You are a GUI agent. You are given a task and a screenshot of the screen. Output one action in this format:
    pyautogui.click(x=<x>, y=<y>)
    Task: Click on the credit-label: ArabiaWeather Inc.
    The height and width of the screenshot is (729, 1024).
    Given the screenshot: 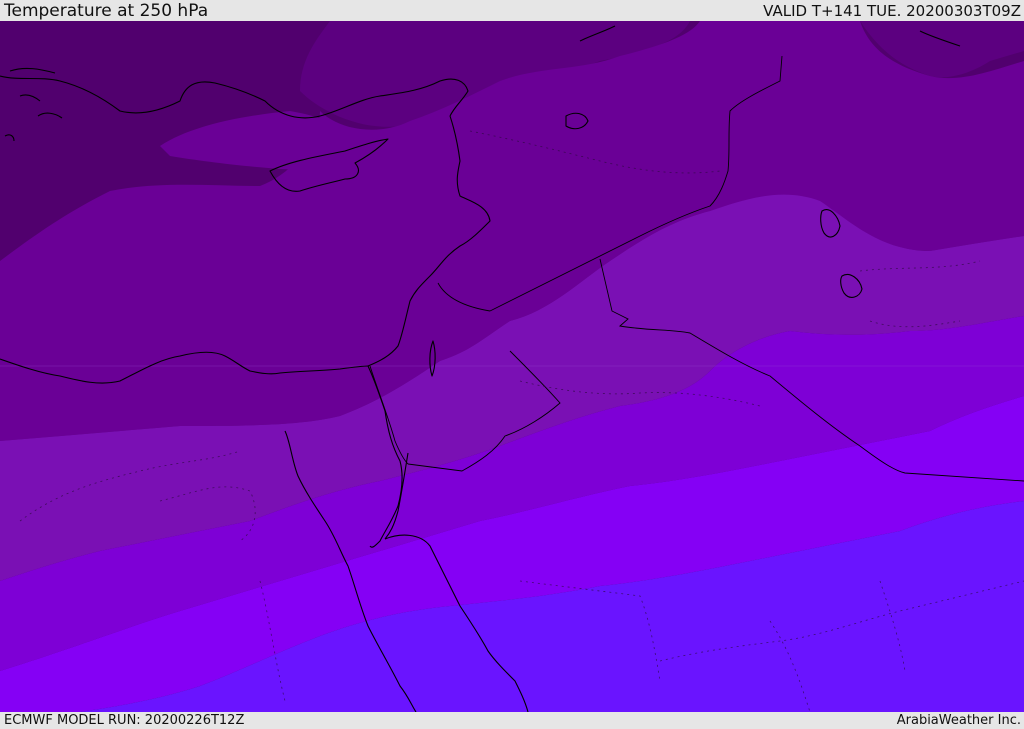 What is the action you would take?
    pyautogui.click(x=958, y=720)
    